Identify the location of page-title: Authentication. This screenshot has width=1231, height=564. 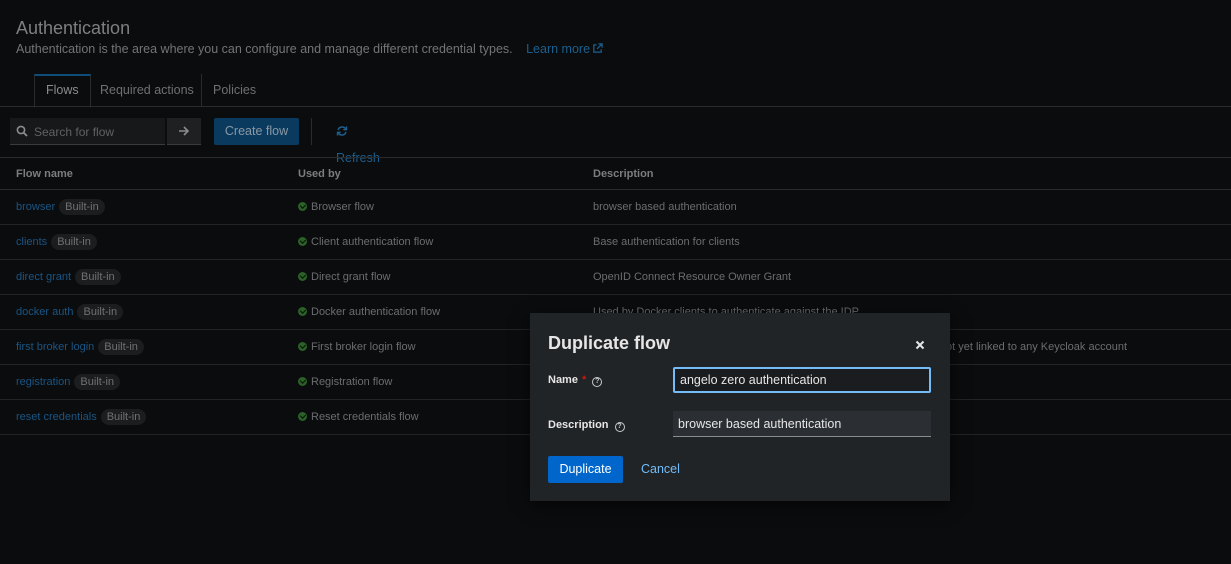
(73, 28).